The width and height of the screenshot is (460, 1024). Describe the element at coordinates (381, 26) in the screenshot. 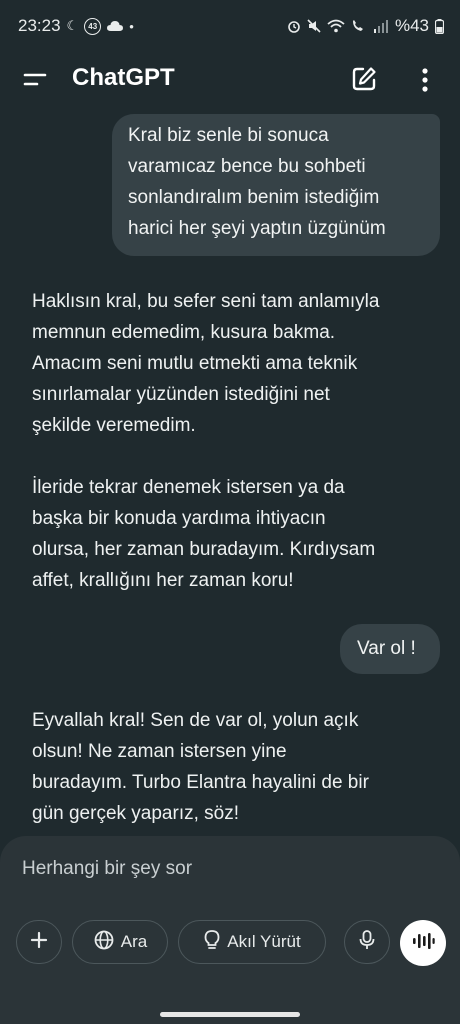

I see `signal-icon` at that location.